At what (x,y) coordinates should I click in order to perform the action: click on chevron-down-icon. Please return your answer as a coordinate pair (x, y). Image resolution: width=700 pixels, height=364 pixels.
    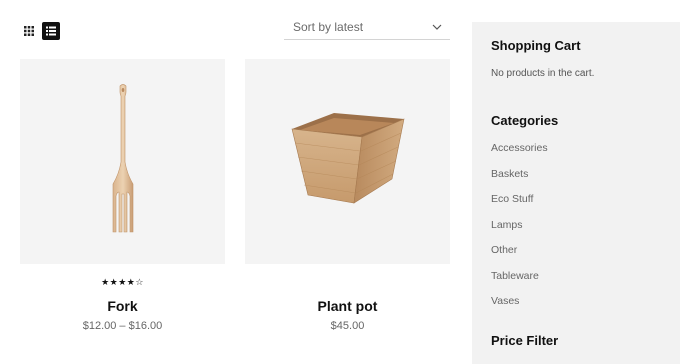
    Looking at the image, I should click on (437, 27).